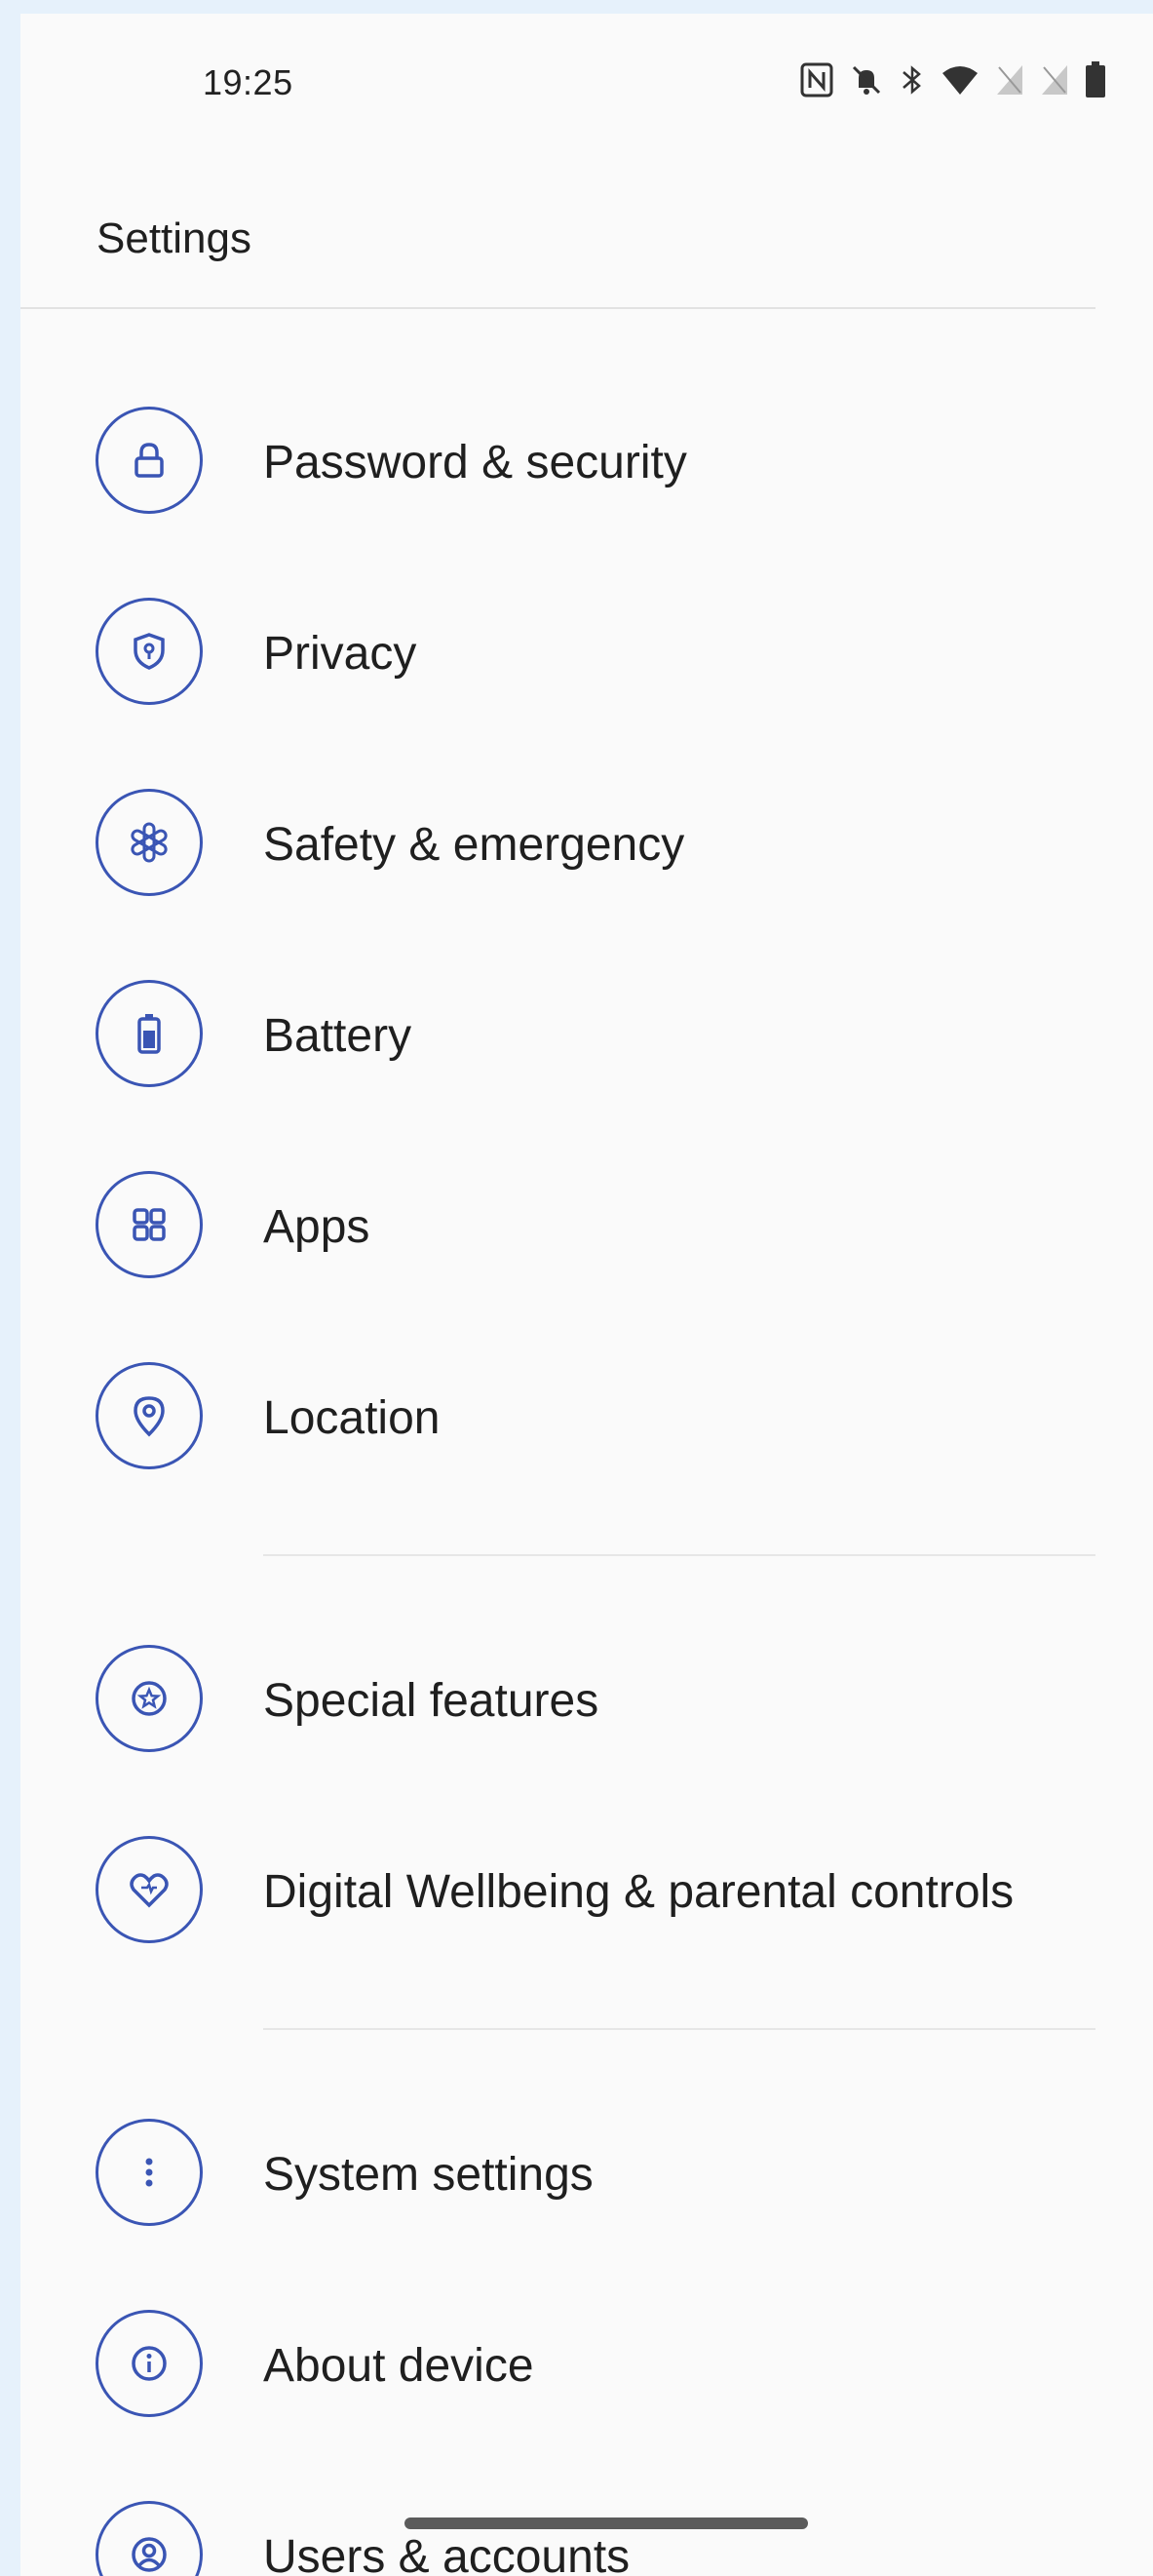 This screenshot has height=2576, width=1153. Describe the element at coordinates (586, 1033) in the screenshot. I see `settings-item-battery: Battery` at that location.